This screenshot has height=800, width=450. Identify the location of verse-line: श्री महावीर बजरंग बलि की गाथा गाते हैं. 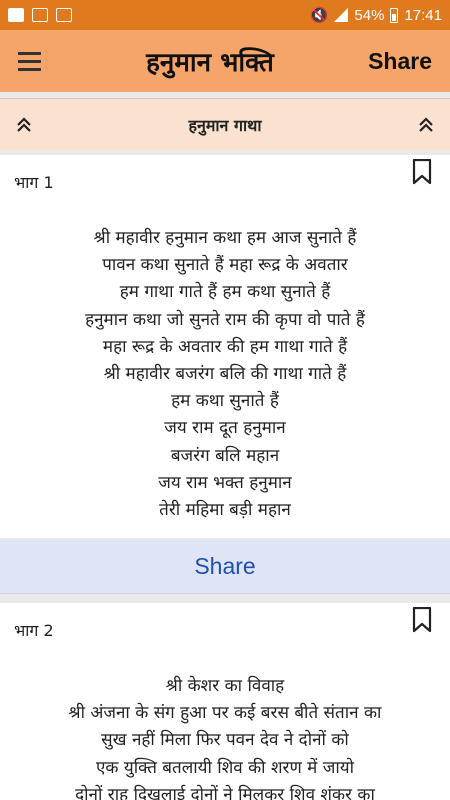
(225, 374).